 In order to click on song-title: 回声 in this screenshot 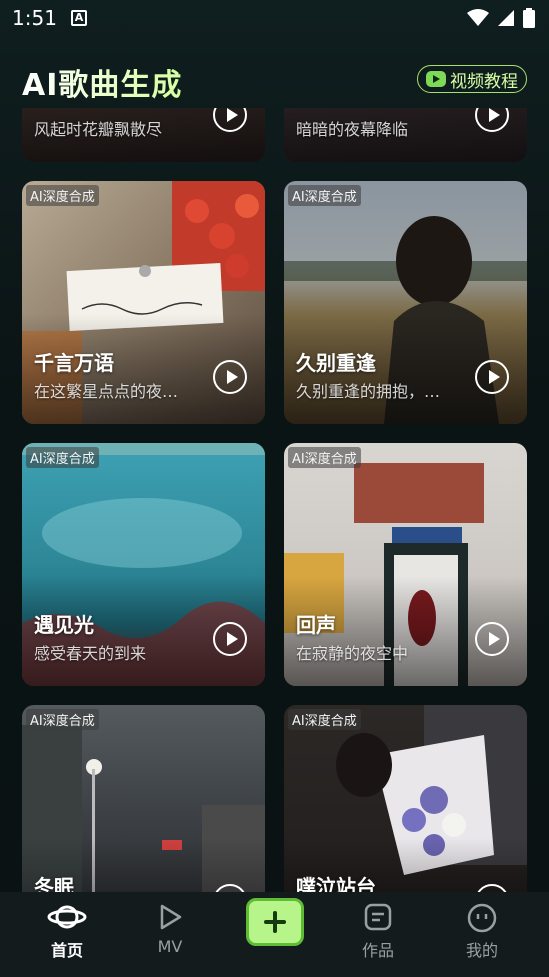, I will do `click(316, 625)`.